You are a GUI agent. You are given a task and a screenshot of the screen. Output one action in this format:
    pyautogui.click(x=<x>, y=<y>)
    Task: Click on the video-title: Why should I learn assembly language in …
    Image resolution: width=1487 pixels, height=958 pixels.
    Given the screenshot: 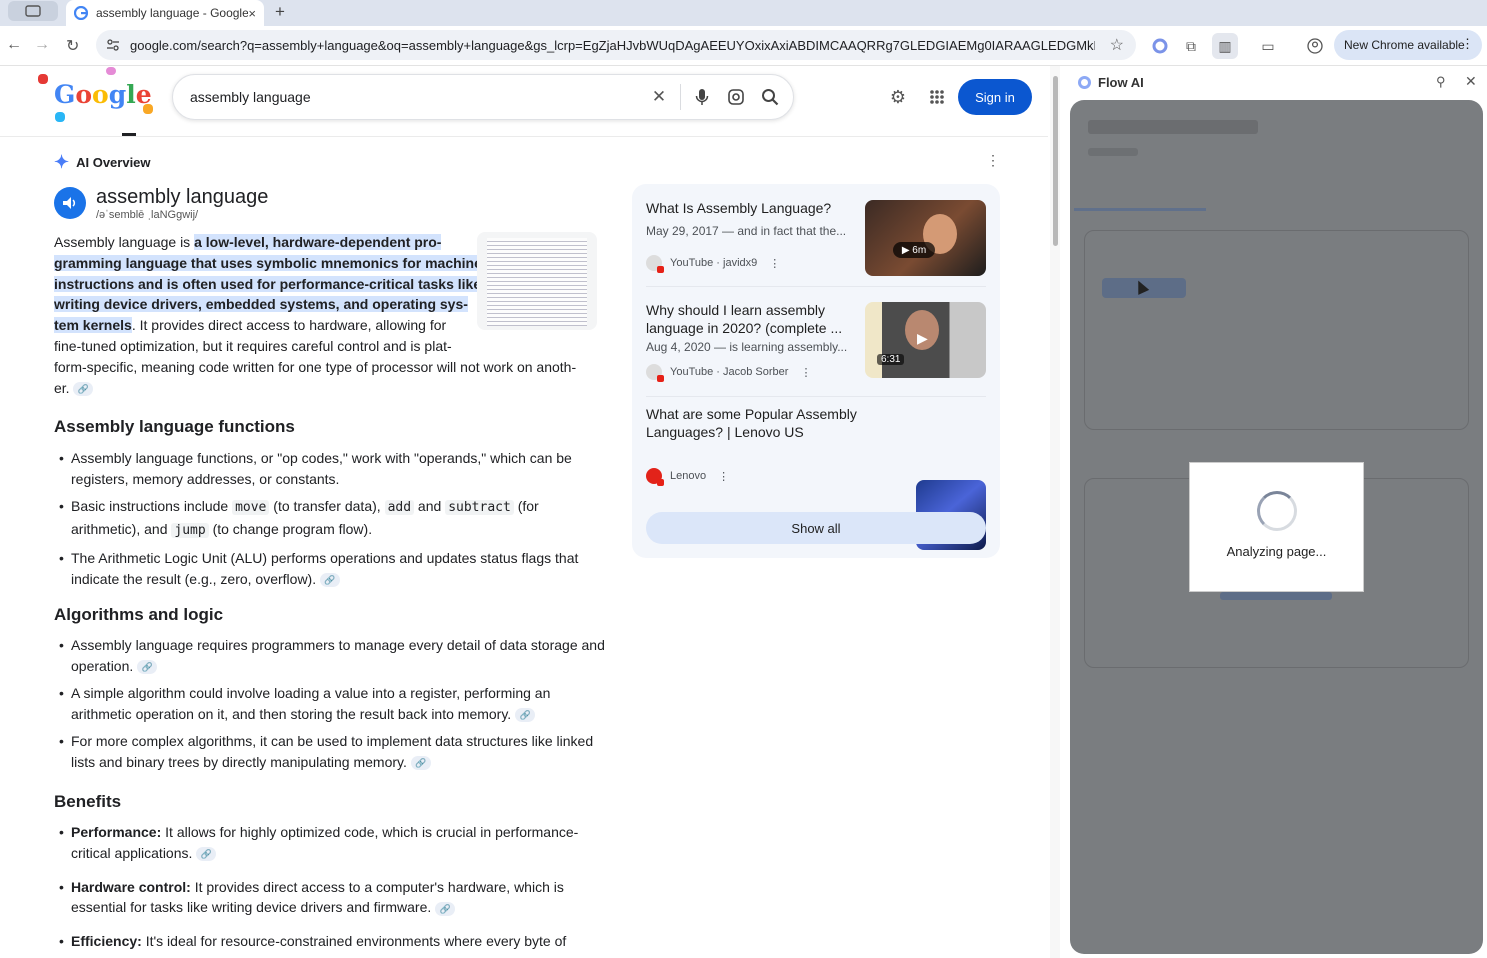 What is the action you would take?
    pyautogui.click(x=746, y=319)
    